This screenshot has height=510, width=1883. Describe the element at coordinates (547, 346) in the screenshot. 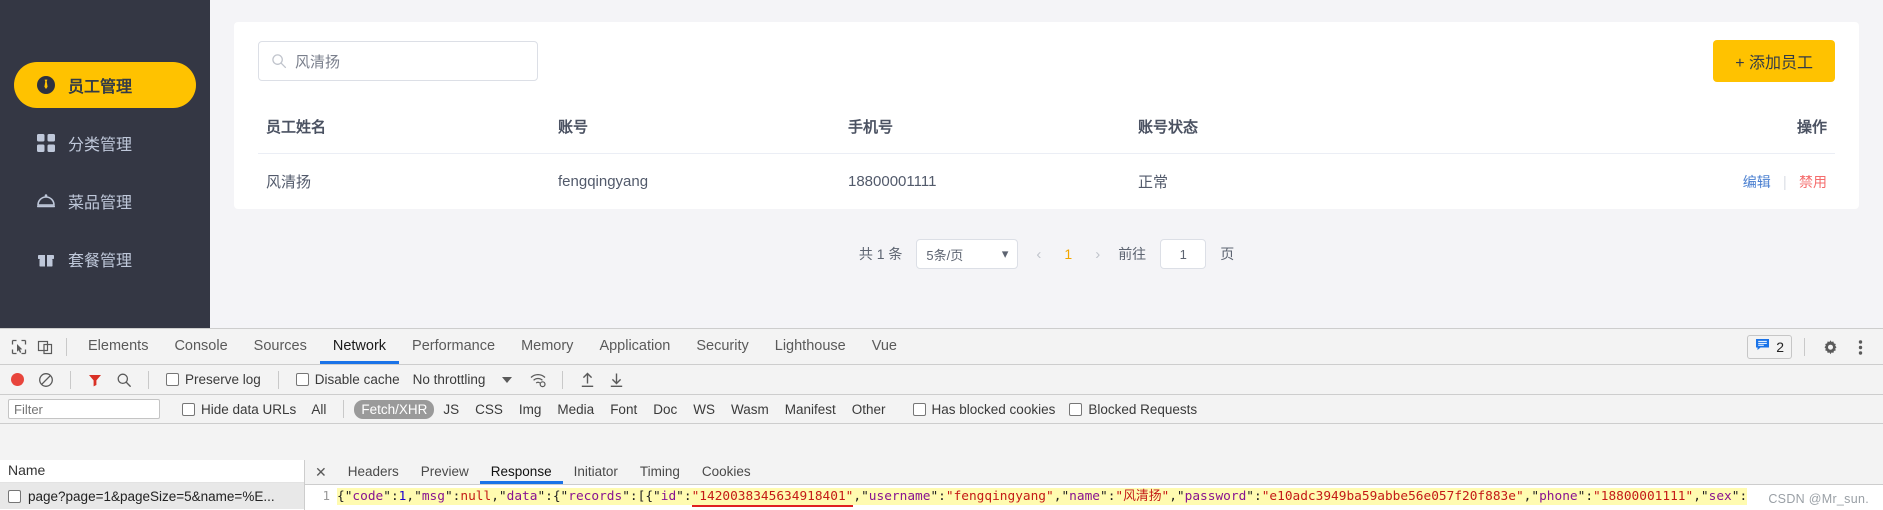

I see `tab-memory: Memory` at that location.